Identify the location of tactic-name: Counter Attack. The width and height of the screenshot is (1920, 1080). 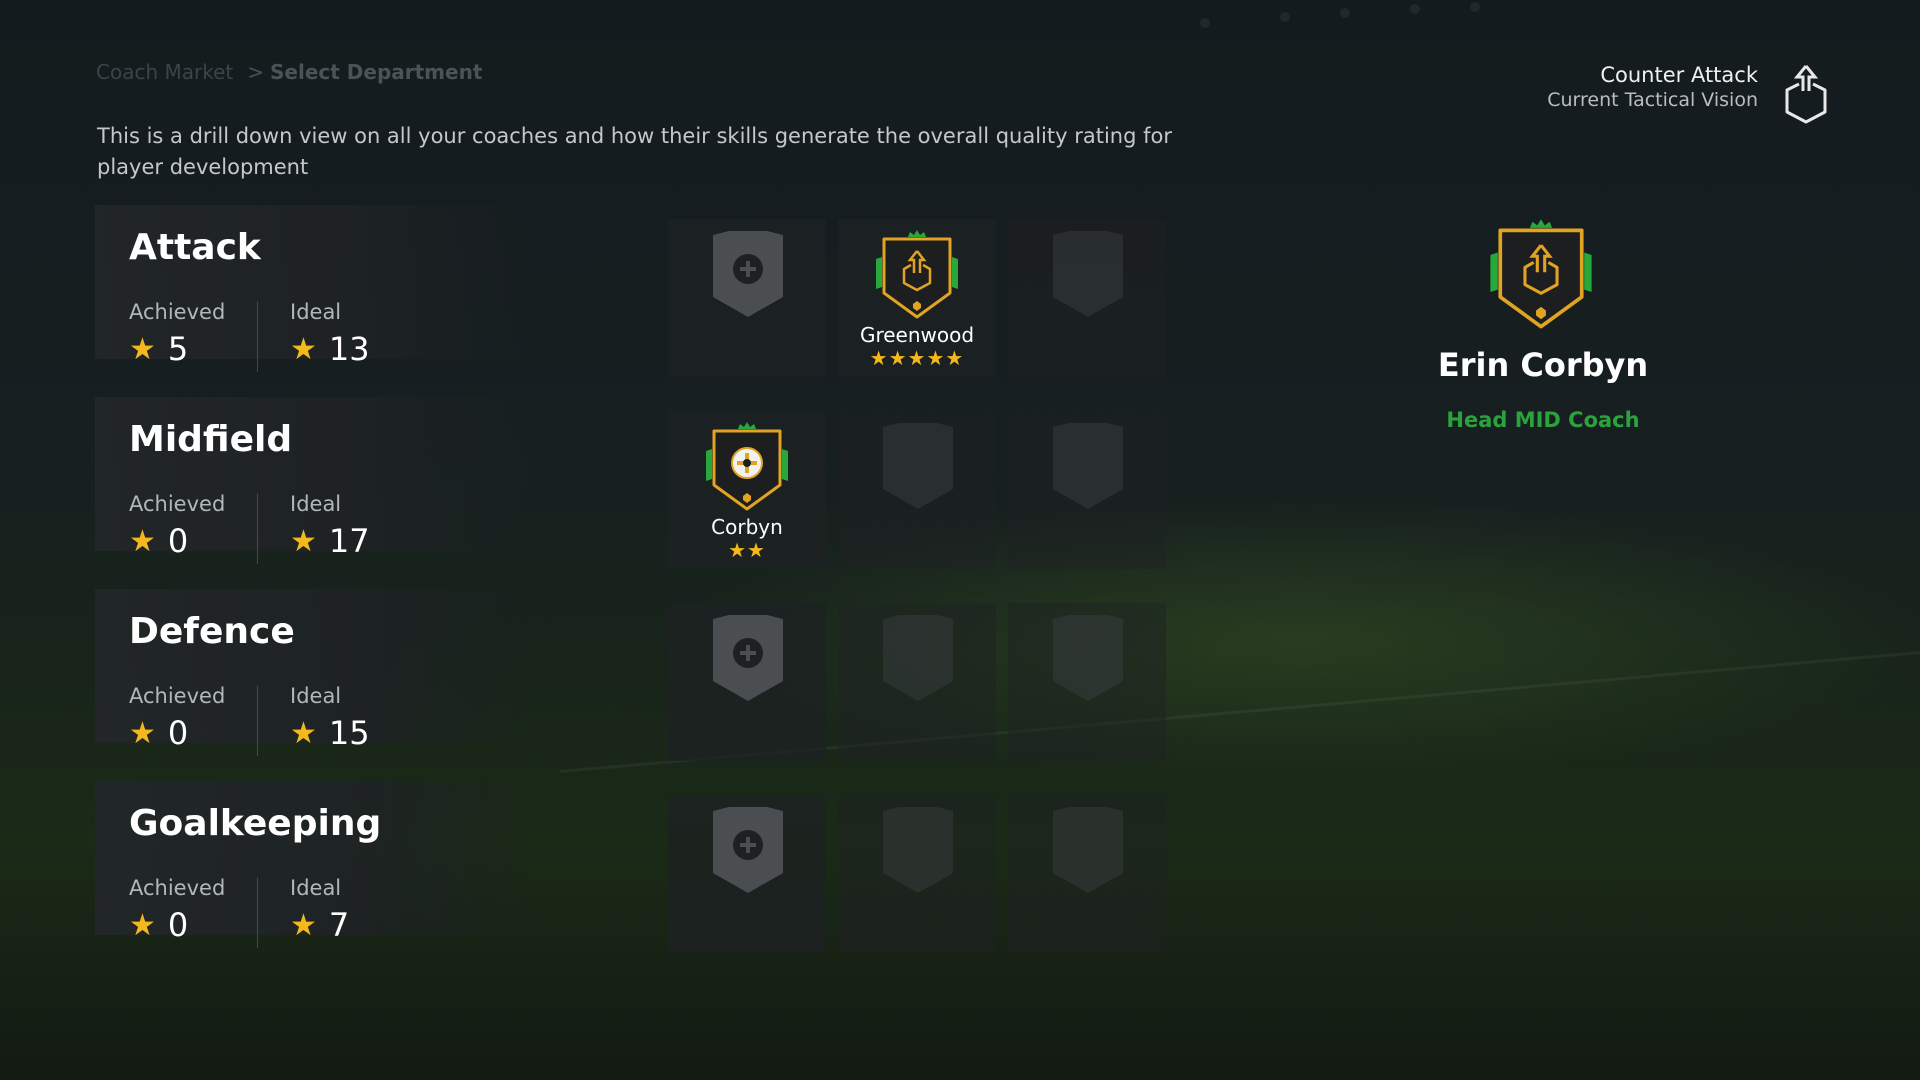
(1679, 75).